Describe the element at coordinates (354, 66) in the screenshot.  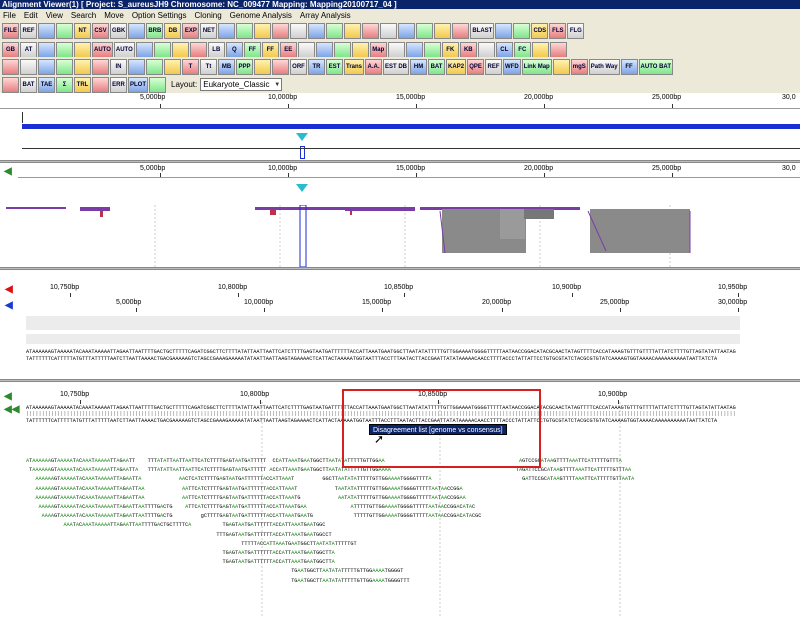
I see `toolbar-button-icon: Trans` at that location.